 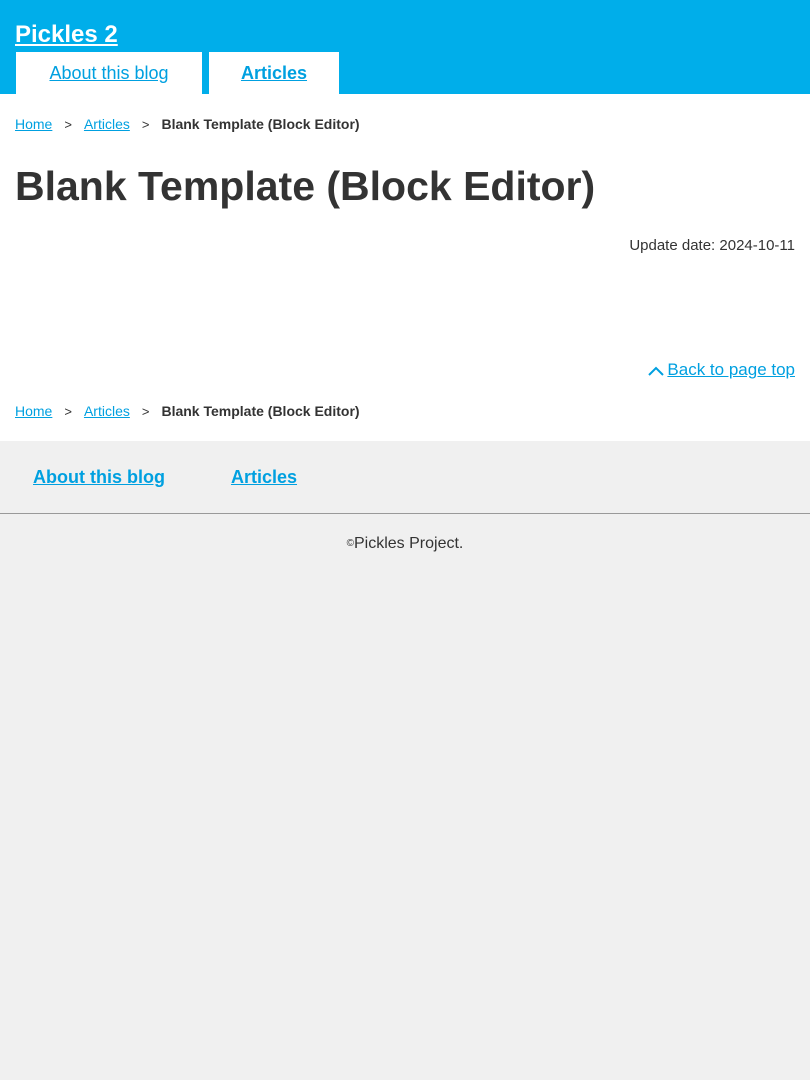 What do you see at coordinates (264, 477) in the screenshot?
I see `footer-nav-articles: Articles` at bounding box center [264, 477].